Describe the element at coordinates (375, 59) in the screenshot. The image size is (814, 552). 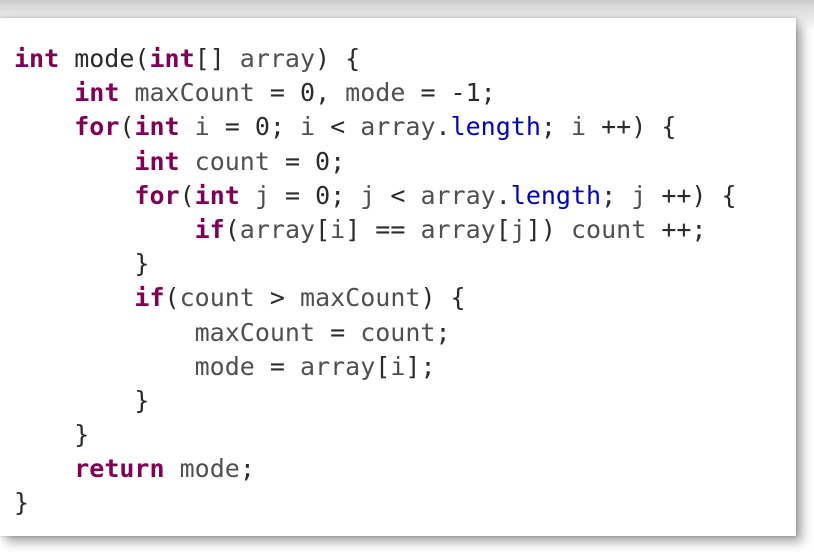
I see `code-line: int mode(int[] array) {` at that location.